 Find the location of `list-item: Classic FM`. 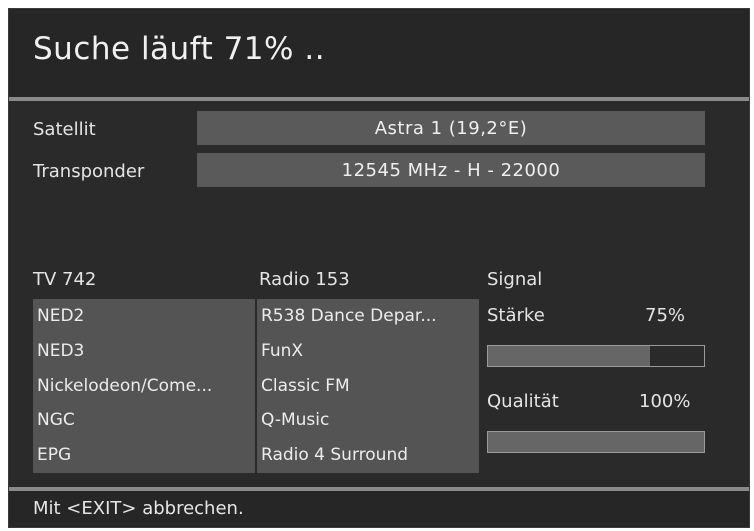

list-item: Classic FM is located at coordinates (305, 385).